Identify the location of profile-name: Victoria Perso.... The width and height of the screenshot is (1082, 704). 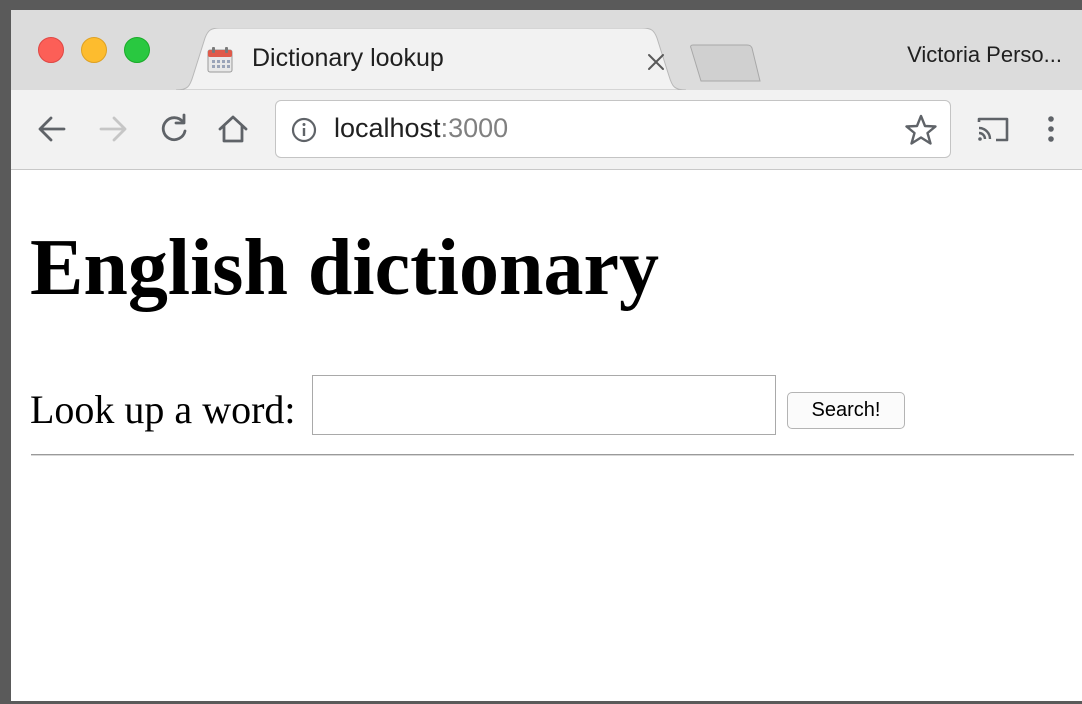
(984, 55).